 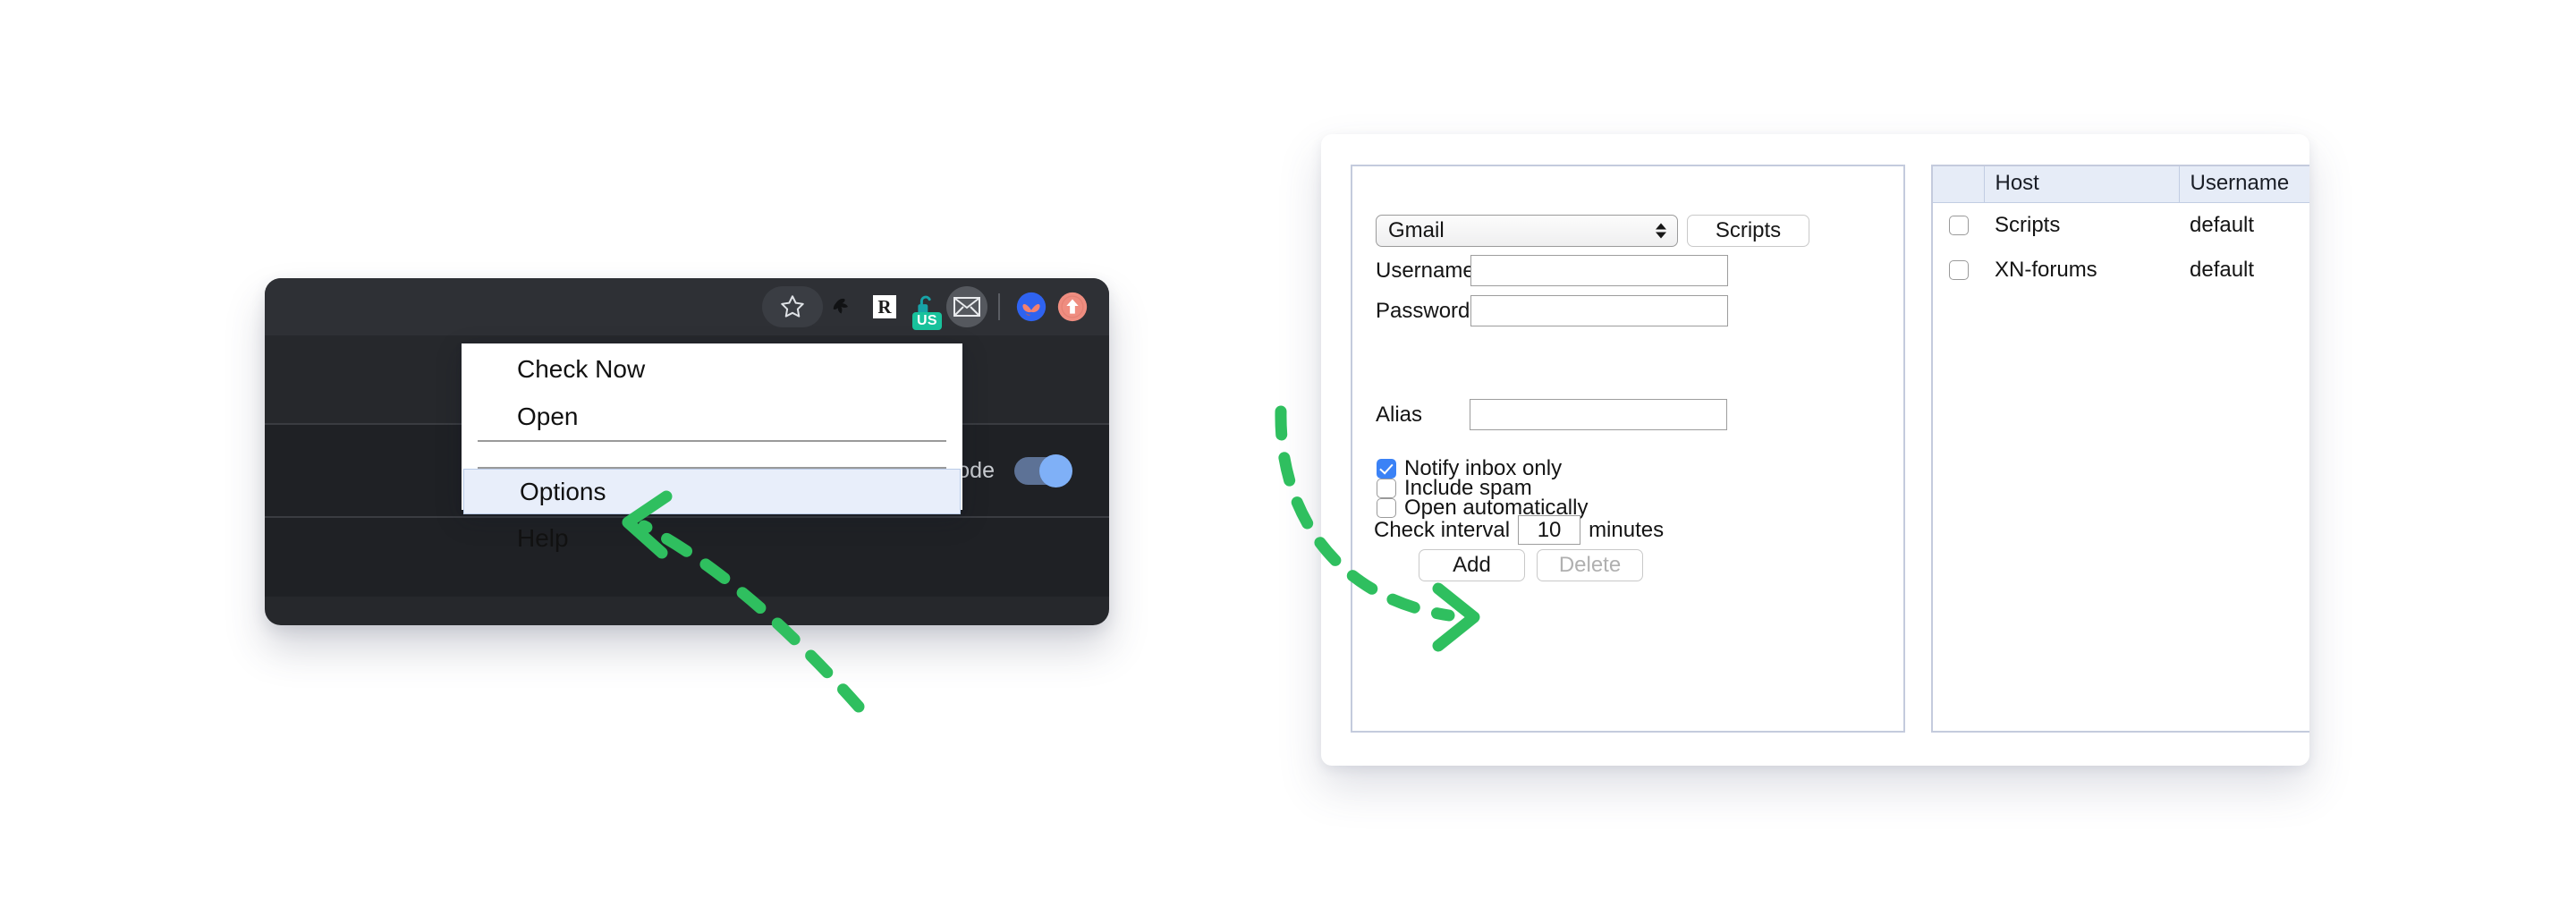 I want to click on column-header-host: Host, so click(x=2082, y=185).